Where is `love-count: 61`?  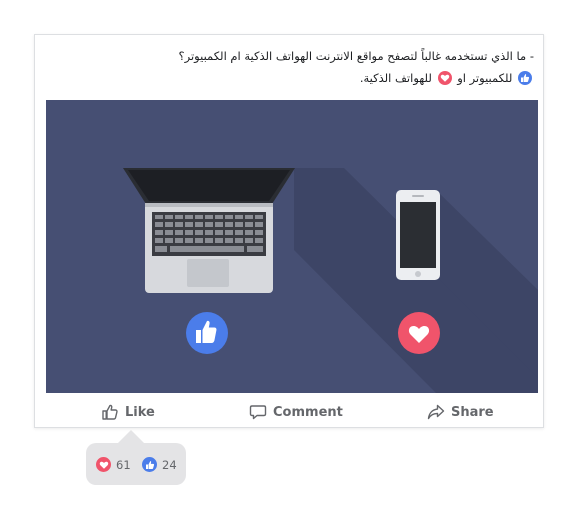 love-count: 61 is located at coordinates (123, 464).